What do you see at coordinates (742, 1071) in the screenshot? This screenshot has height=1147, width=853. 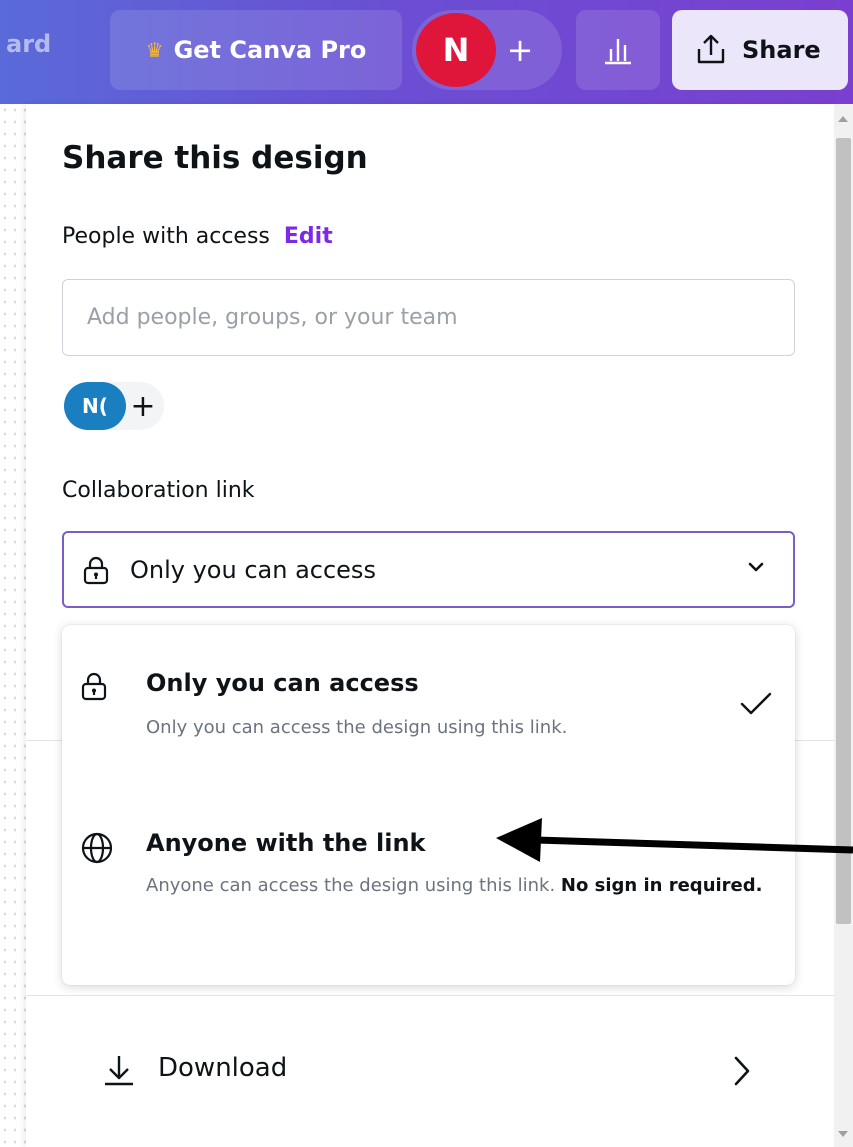 I see `chevron-right-icon` at bounding box center [742, 1071].